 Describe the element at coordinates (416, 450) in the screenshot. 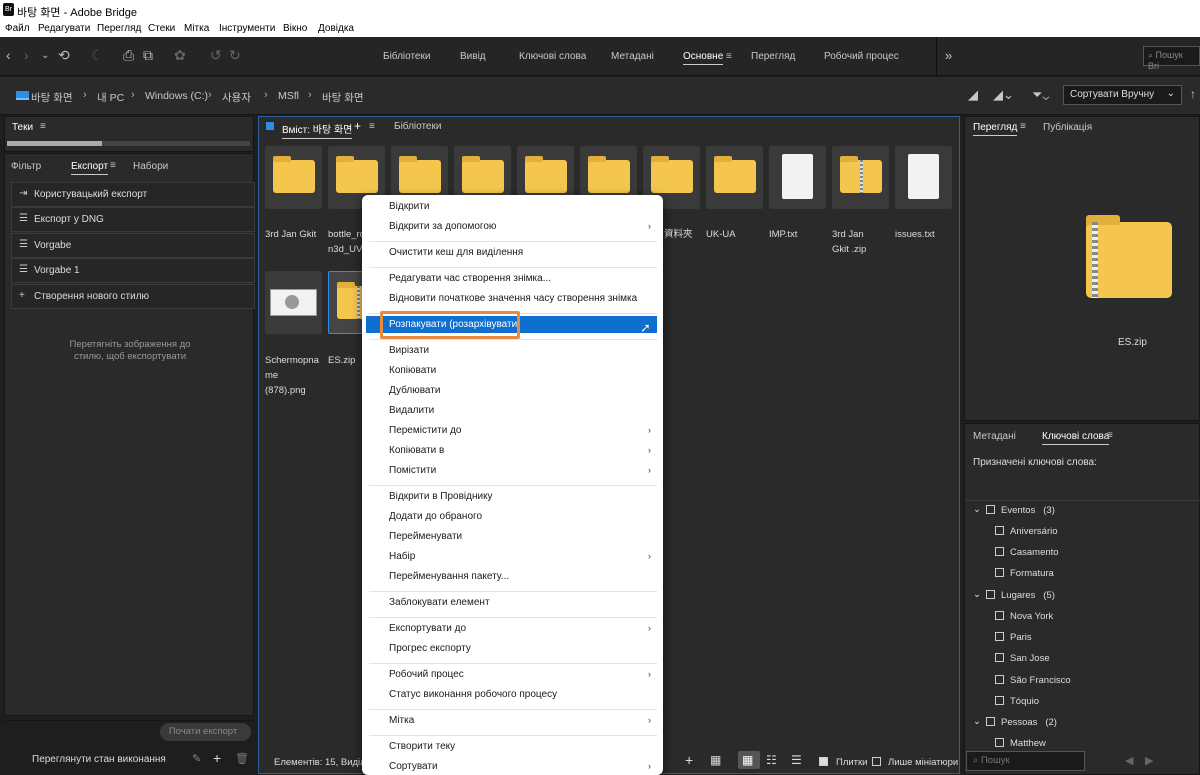

I see `context-menu-item: Копіювати в` at that location.